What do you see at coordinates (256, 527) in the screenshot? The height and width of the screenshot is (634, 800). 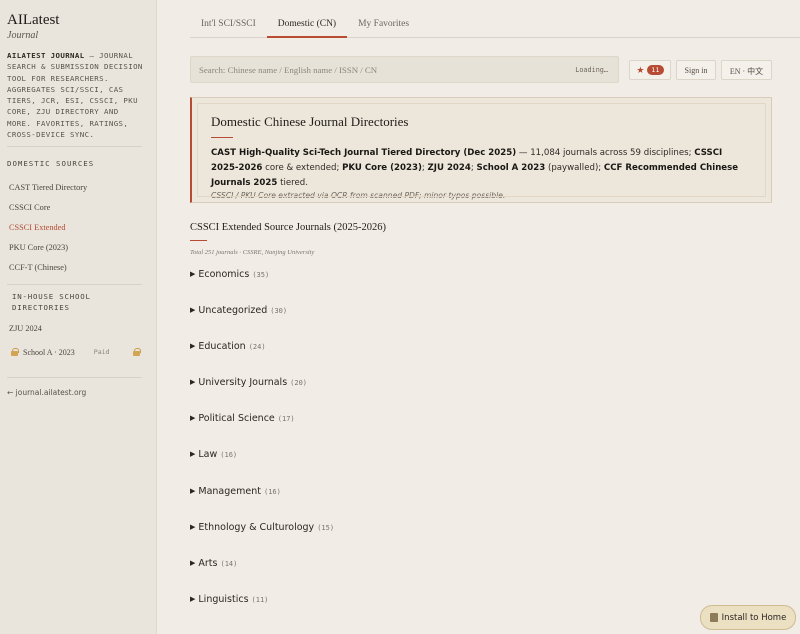 I see `category-name: Ethnology & Culturology` at bounding box center [256, 527].